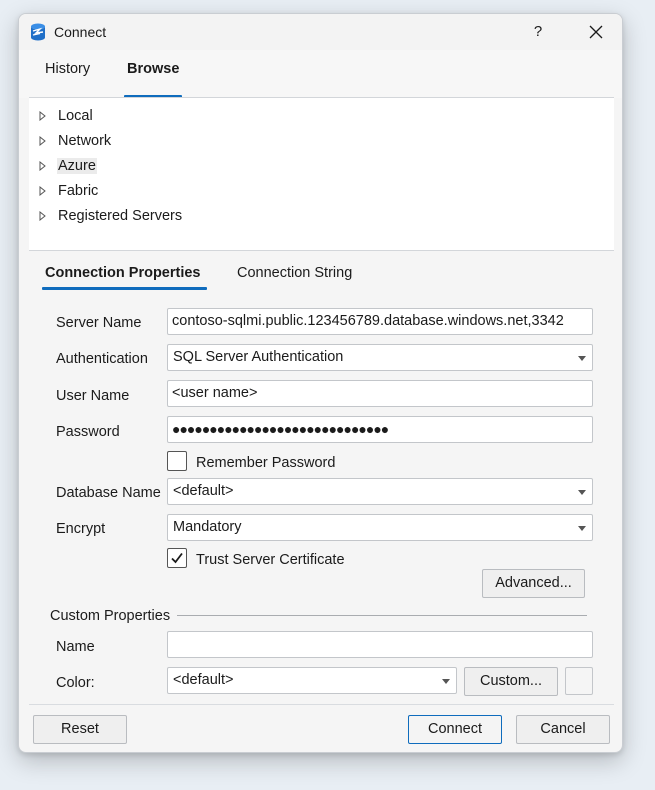 The width and height of the screenshot is (655, 790). What do you see at coordinates (207, 527) in the screenshot?
I see `encrypt-value: Mandatory` at bounding box center [207, 527].